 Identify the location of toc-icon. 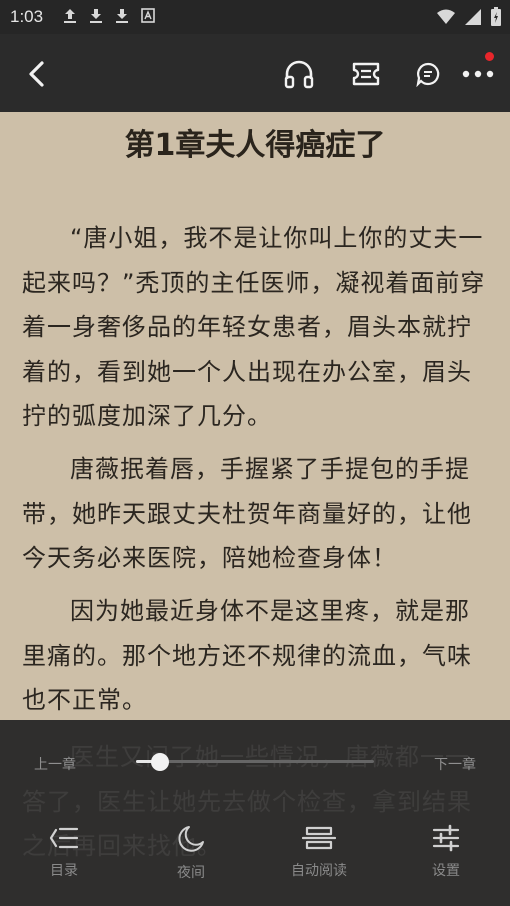
(64, 838).